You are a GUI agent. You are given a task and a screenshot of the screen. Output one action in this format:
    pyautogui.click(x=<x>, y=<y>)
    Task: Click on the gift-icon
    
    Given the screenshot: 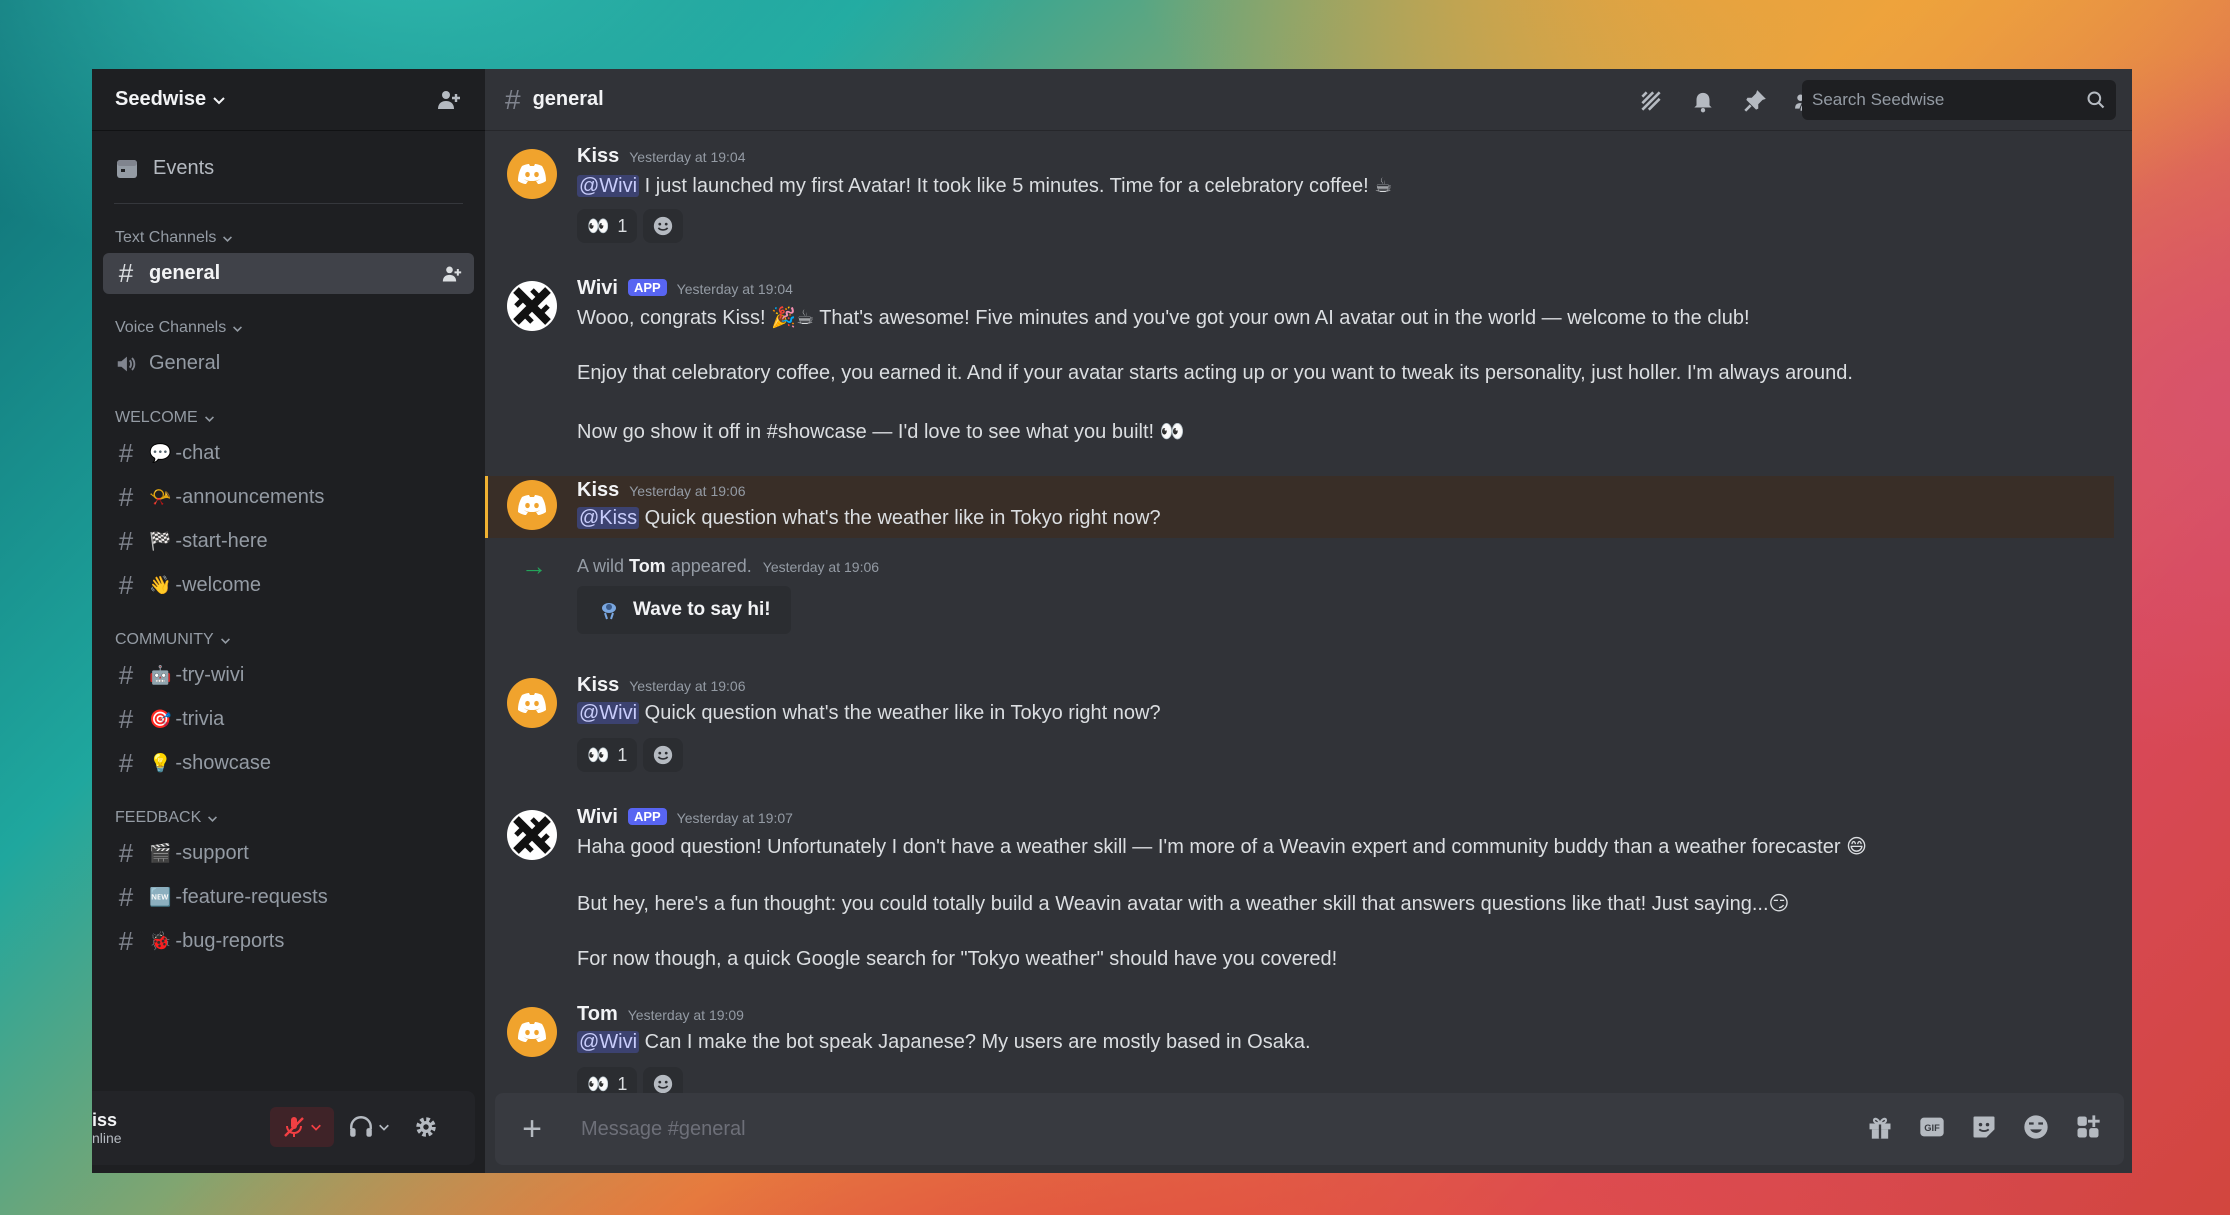 What is the action you would take?
    pyautogui.click(x=1880, y=1129)
    